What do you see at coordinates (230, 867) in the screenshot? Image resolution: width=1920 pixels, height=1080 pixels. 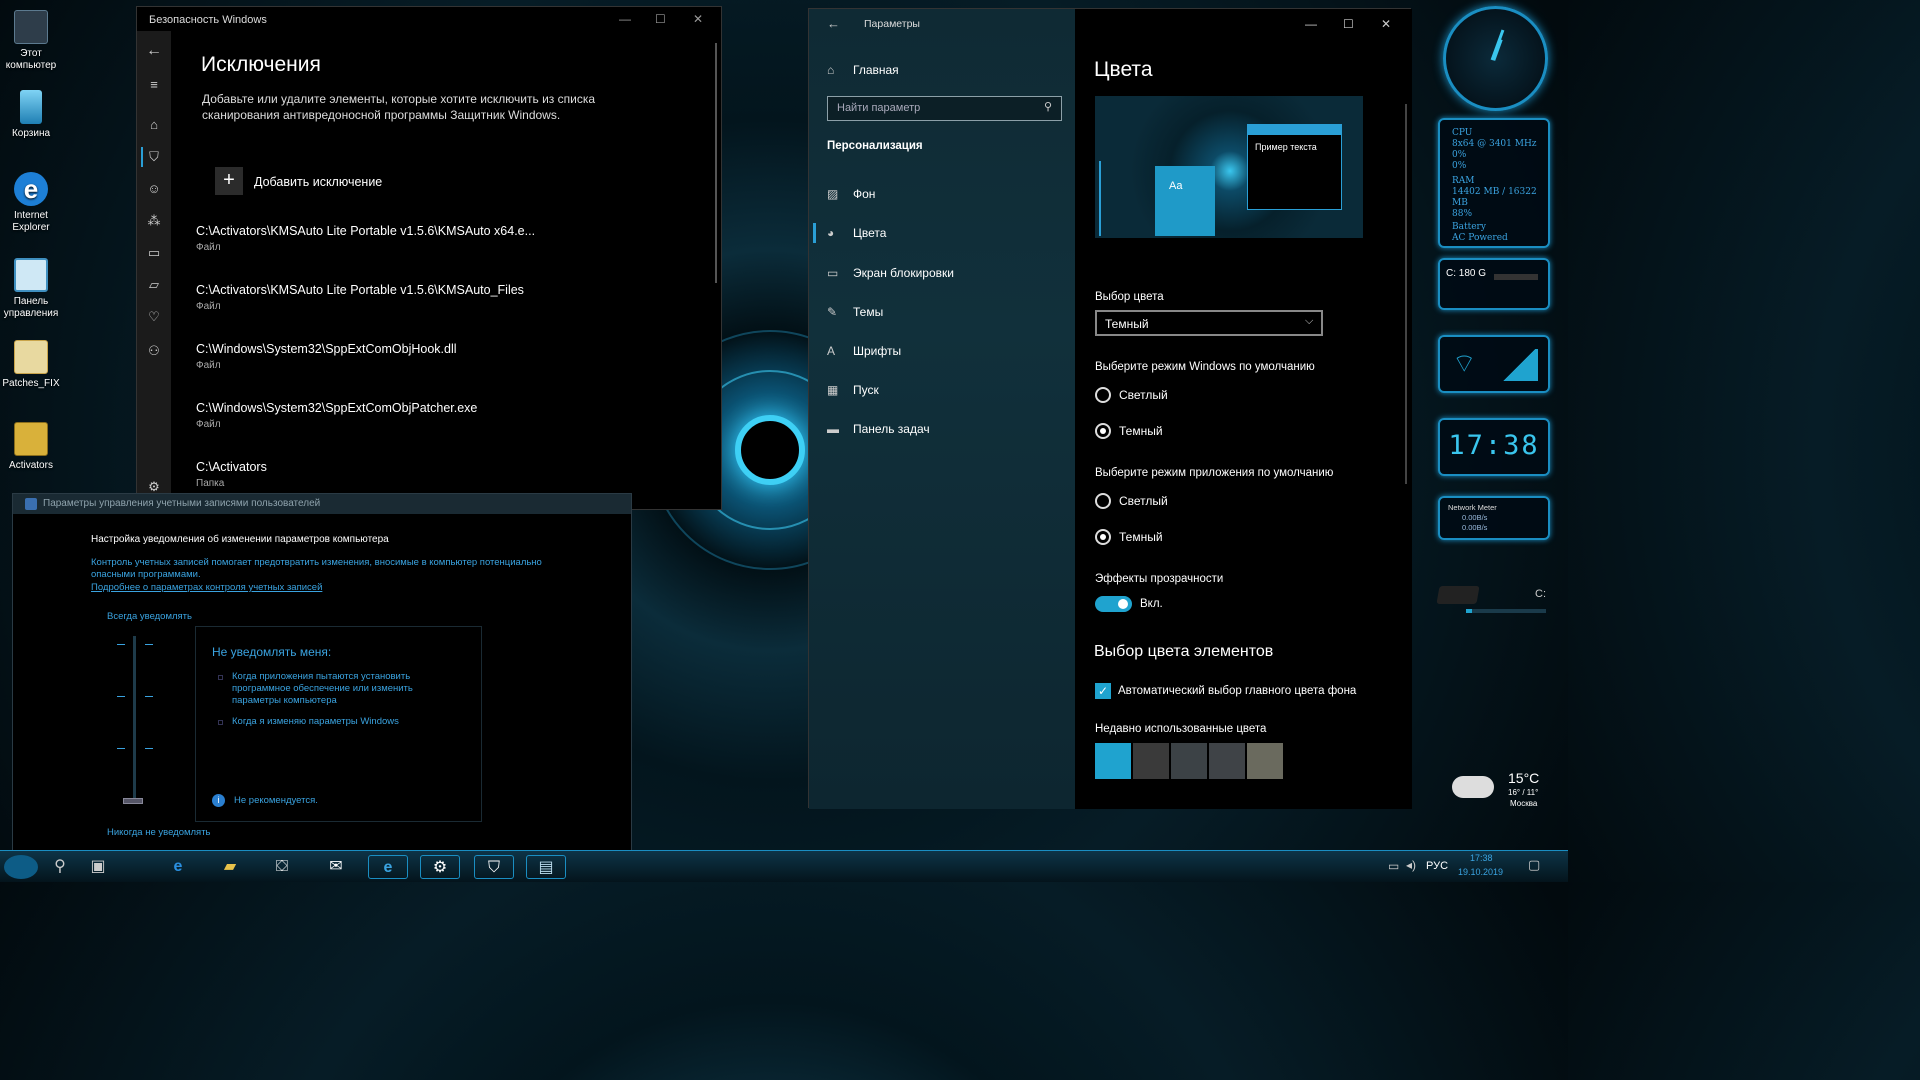 I see `file-explorer-icon: ▰` at bounding box center [230, 867].